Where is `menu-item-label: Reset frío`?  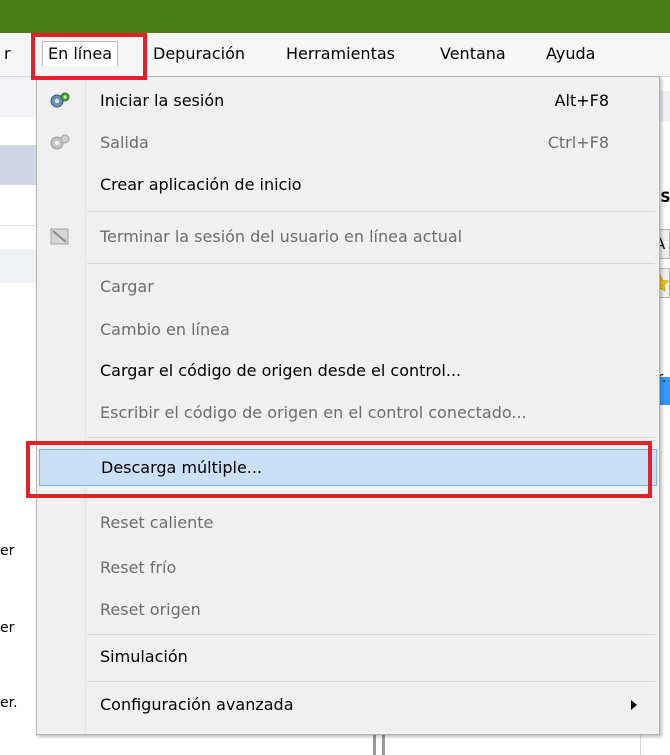 menu-item-label: Reset frío is located at coordinates (138, 567).